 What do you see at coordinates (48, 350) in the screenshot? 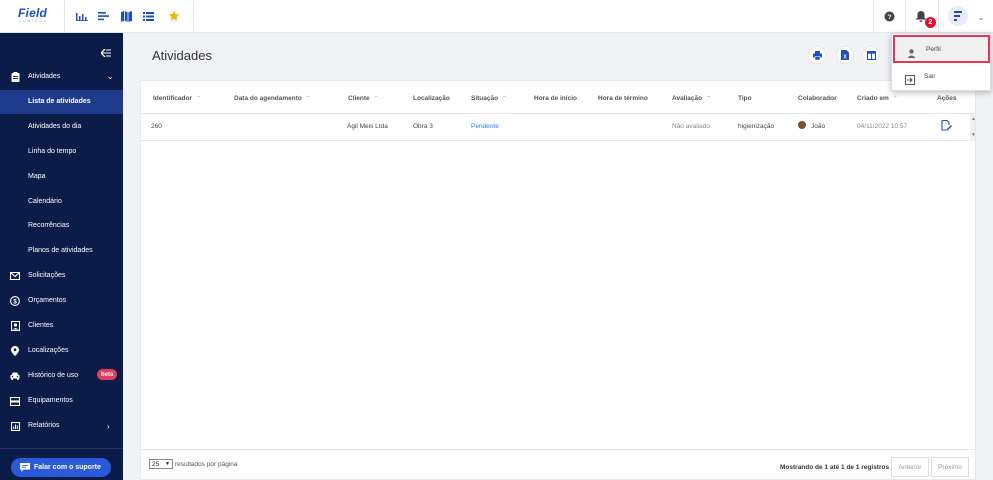
I see `sidebar-item-label: Localizações` at bounding box center [48, 350].